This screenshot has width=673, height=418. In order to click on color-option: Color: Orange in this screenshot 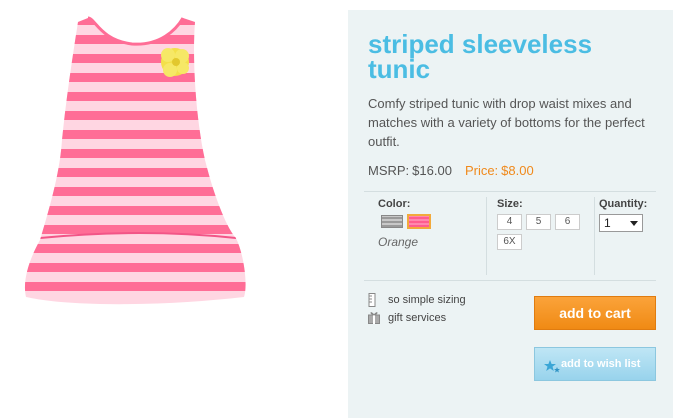, I will do `click(433, 236)`.